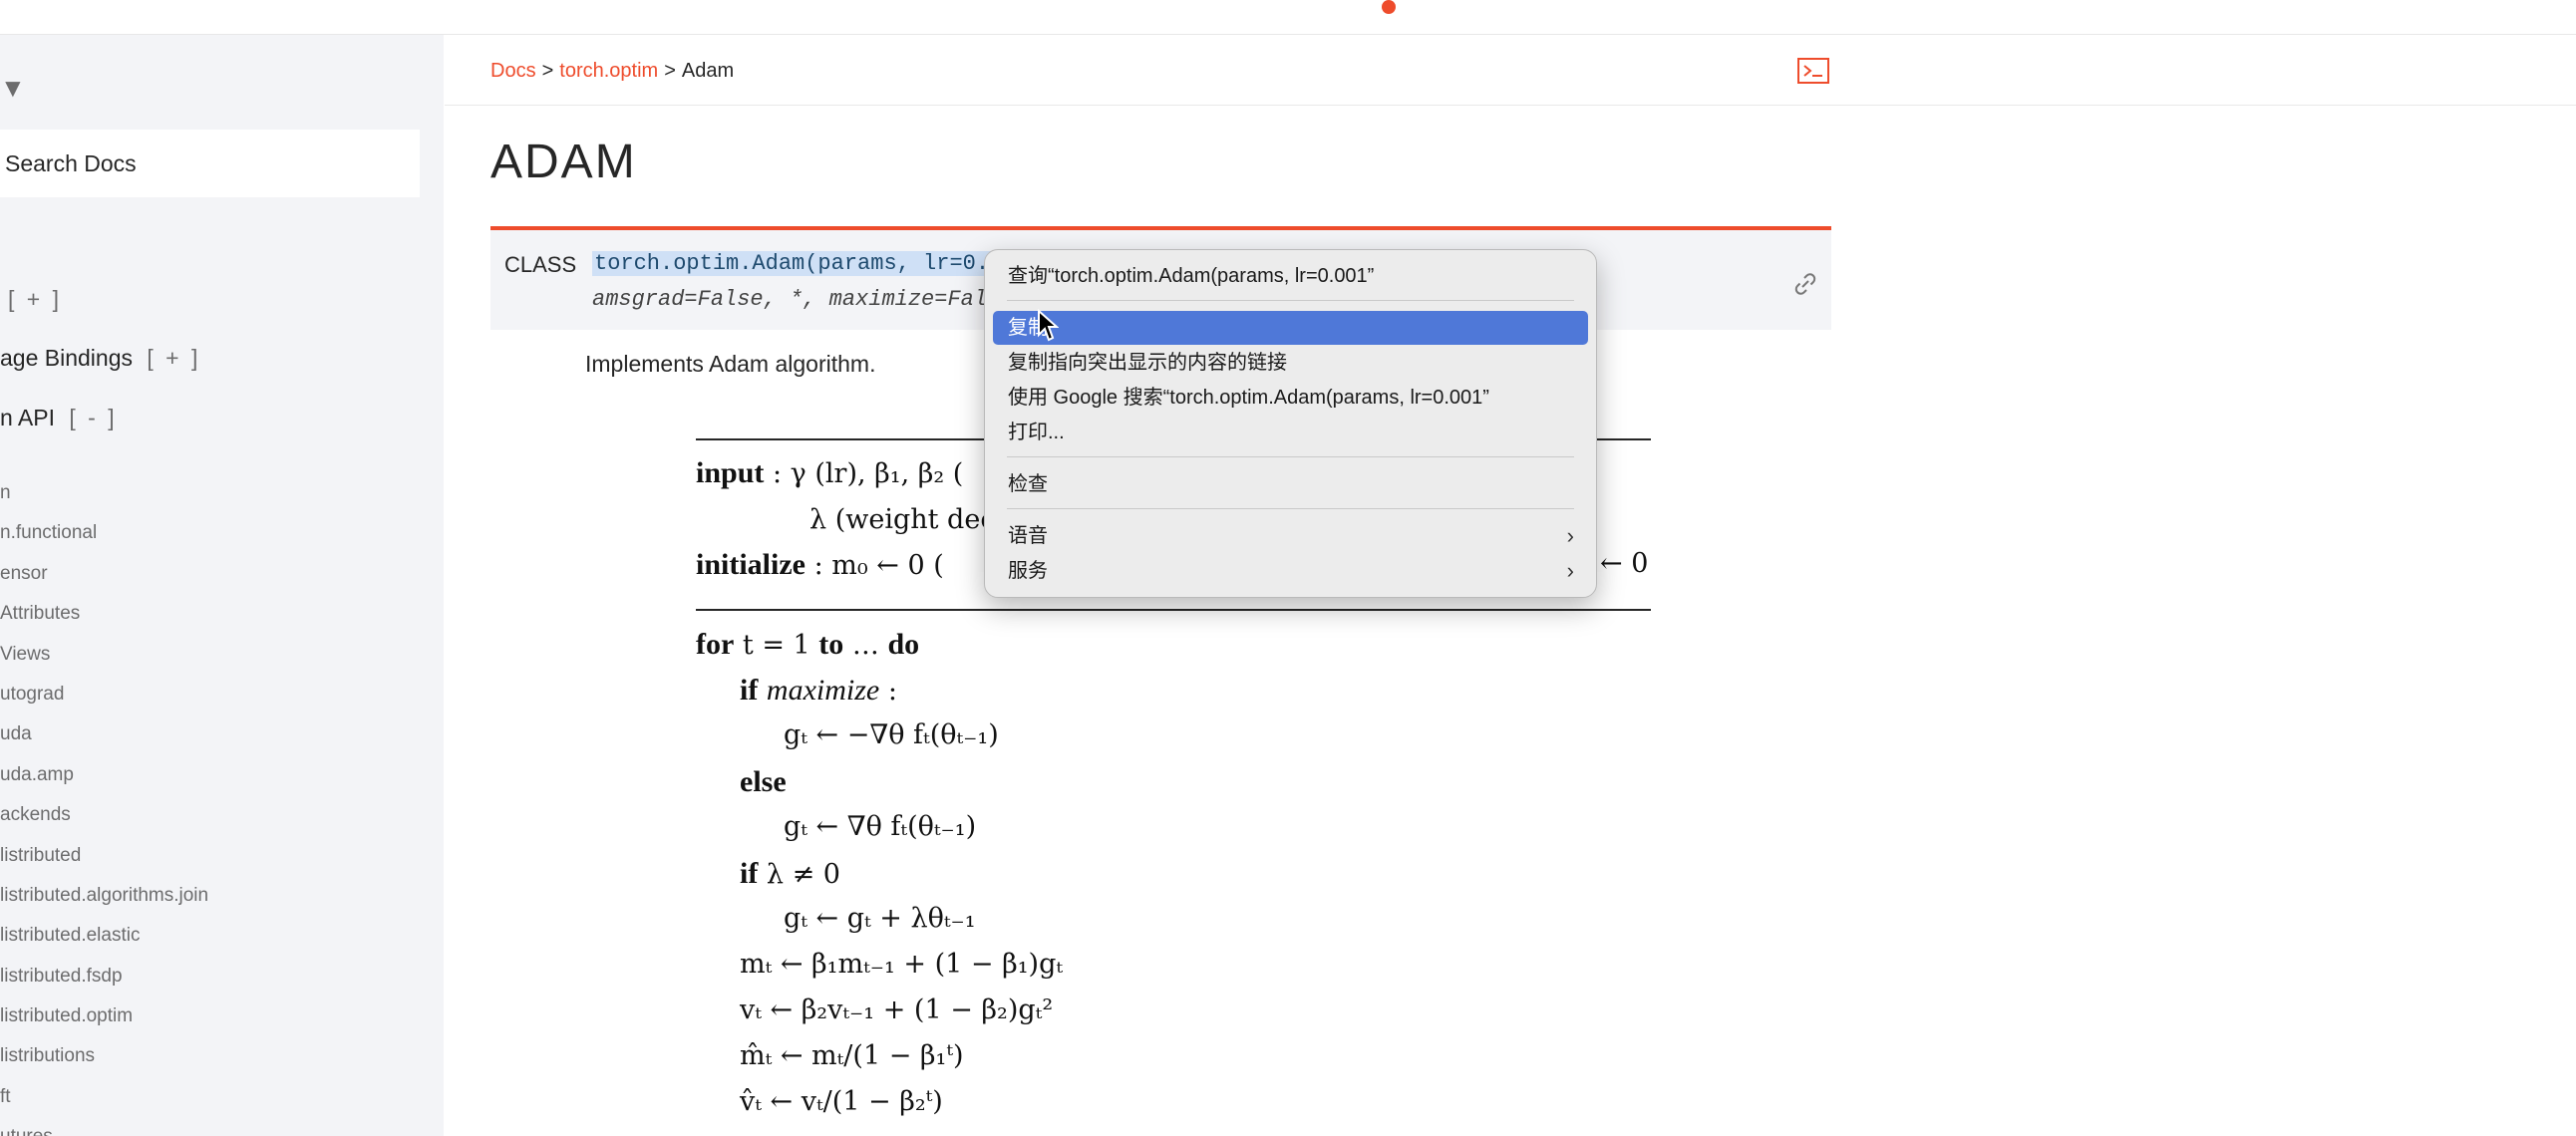 This screenshot has height=1136, width=2576. I want to click on algo-keyword: to, so click(831, 645).